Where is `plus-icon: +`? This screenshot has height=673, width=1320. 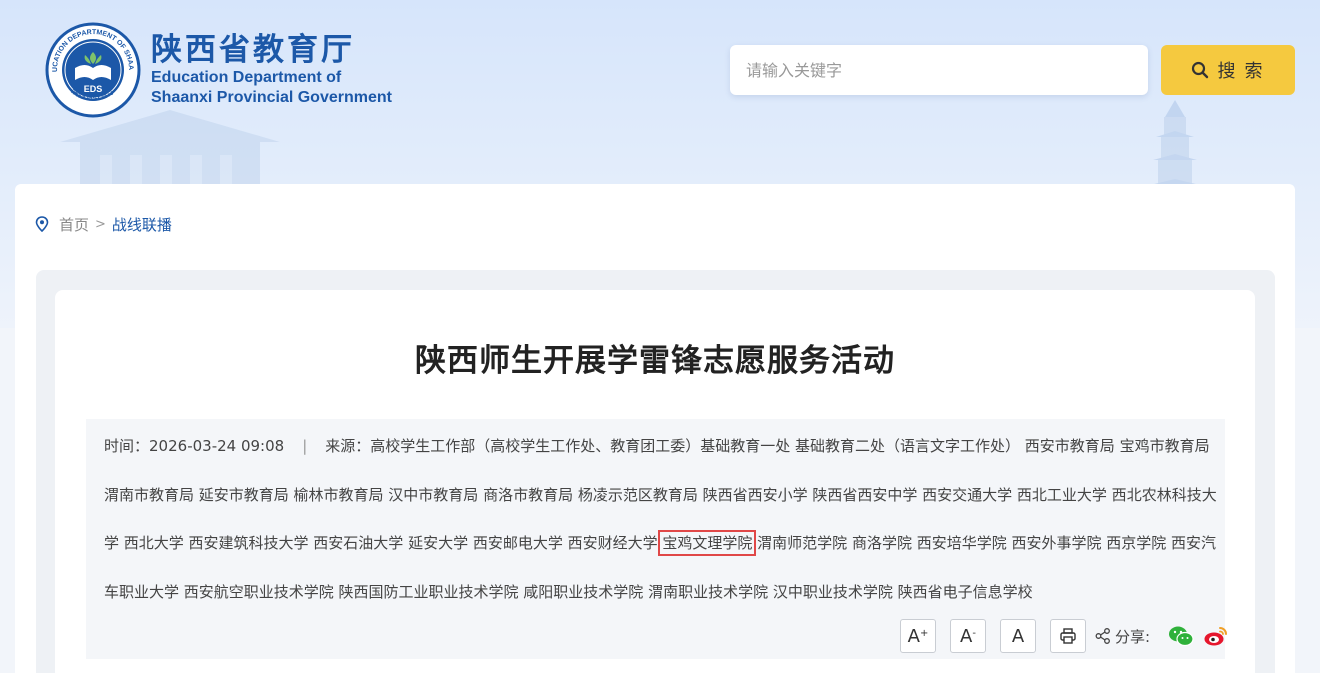 plus-icon: + is located at coordinates (924, 633).